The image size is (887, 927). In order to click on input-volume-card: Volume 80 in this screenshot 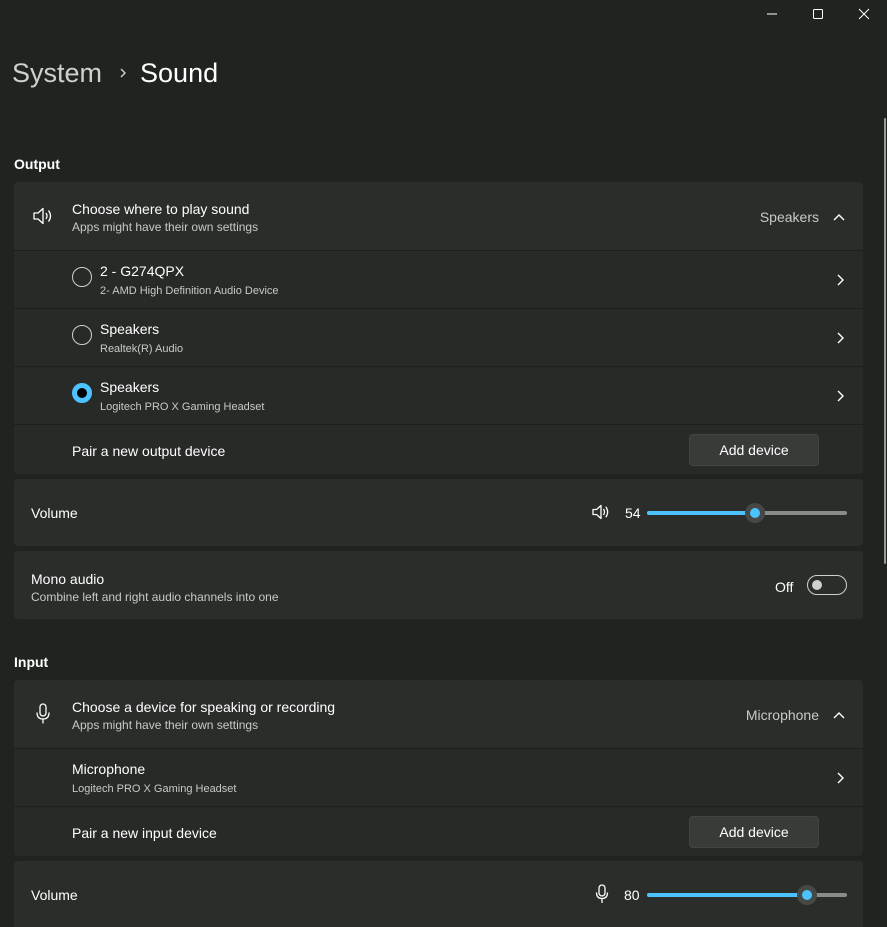, I will do `click(438, 894)`.